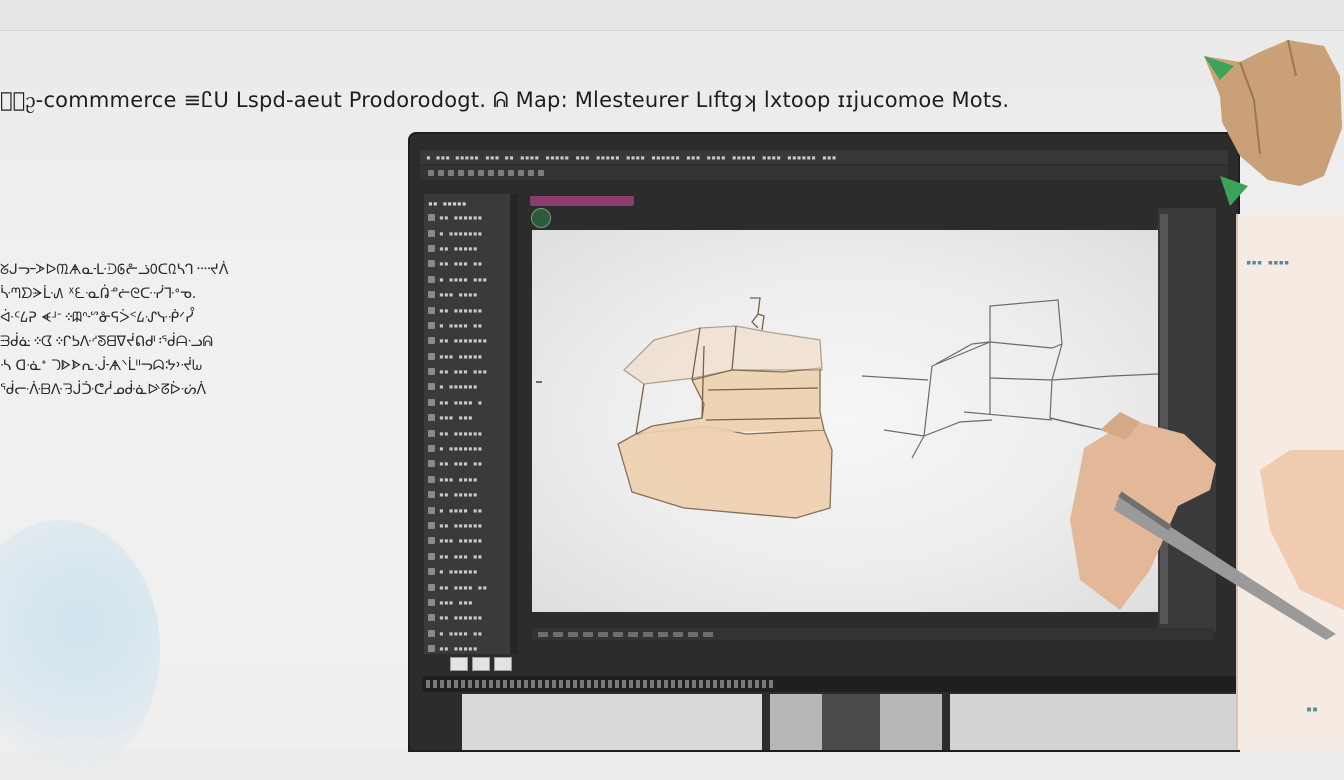  Describe the element at coordinates (467, 340) in the screenshot. I see `tool-row: ▪▪ ▪▪▪▪▪▪▪` at that location.